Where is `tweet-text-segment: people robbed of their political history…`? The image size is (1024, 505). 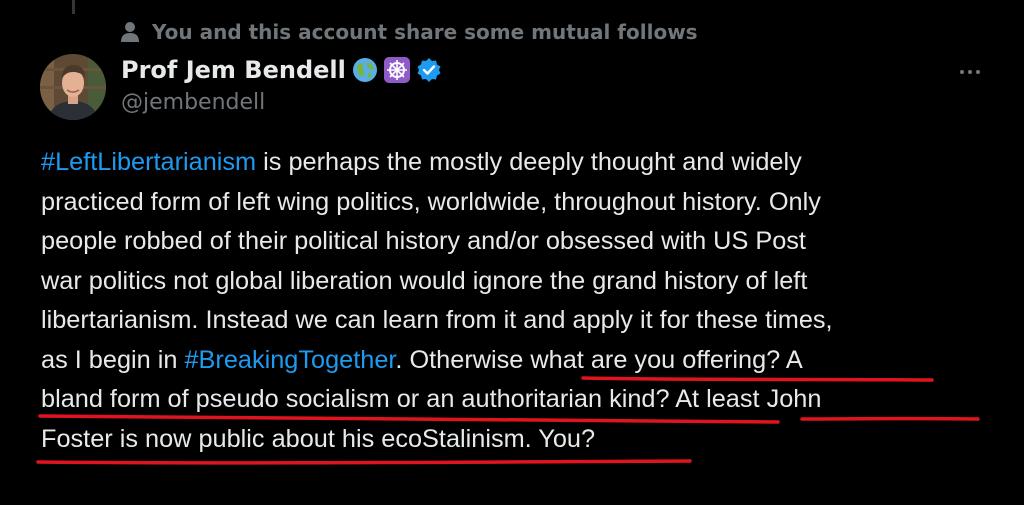 tweet-text-segment: people robbed of their political history… is located at coordinates (423, 241).